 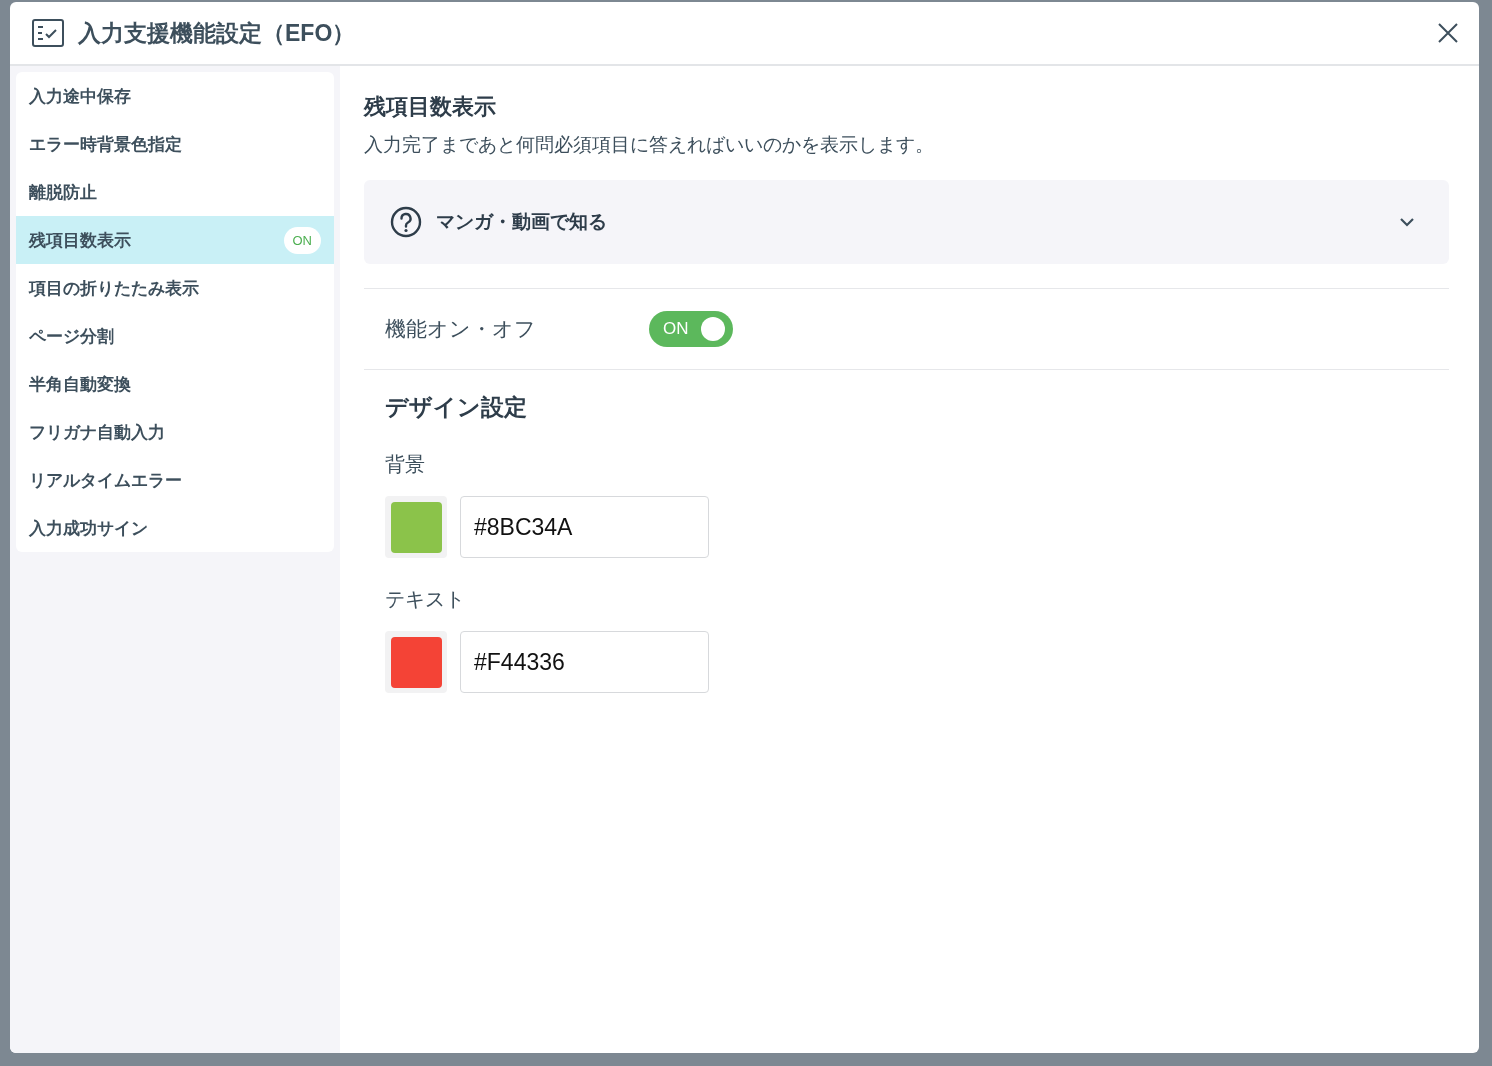 I want to click on field-label: 背景, so click(x=405, y=464).